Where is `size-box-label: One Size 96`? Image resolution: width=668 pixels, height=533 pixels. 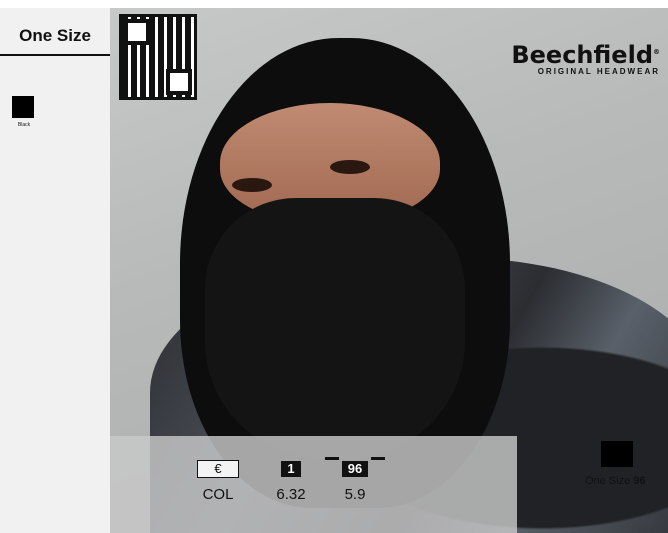 size-box-label: One Size 96 is located at coordinates (615, 481).